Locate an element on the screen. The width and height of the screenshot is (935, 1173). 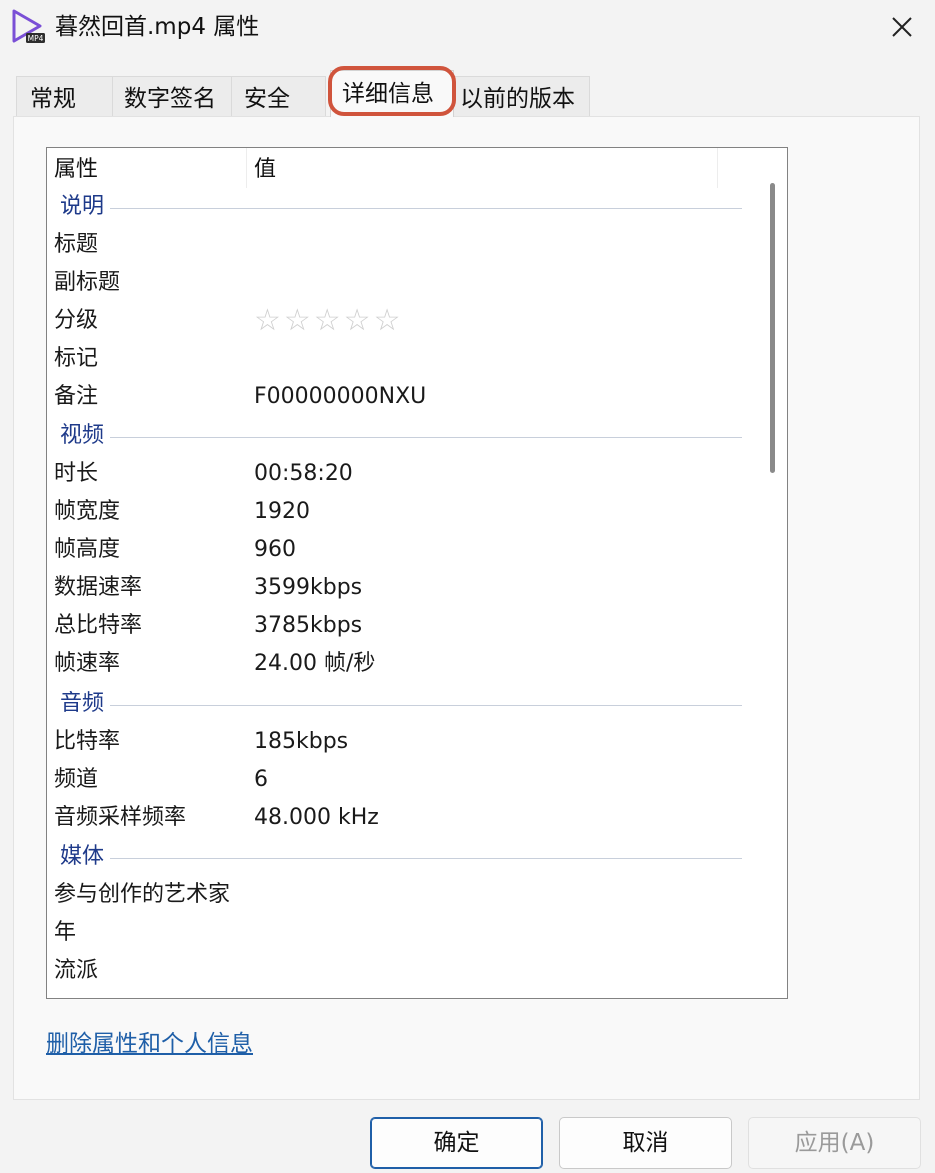
tab-label: 数字签名 is located at coordinates (170, 99).